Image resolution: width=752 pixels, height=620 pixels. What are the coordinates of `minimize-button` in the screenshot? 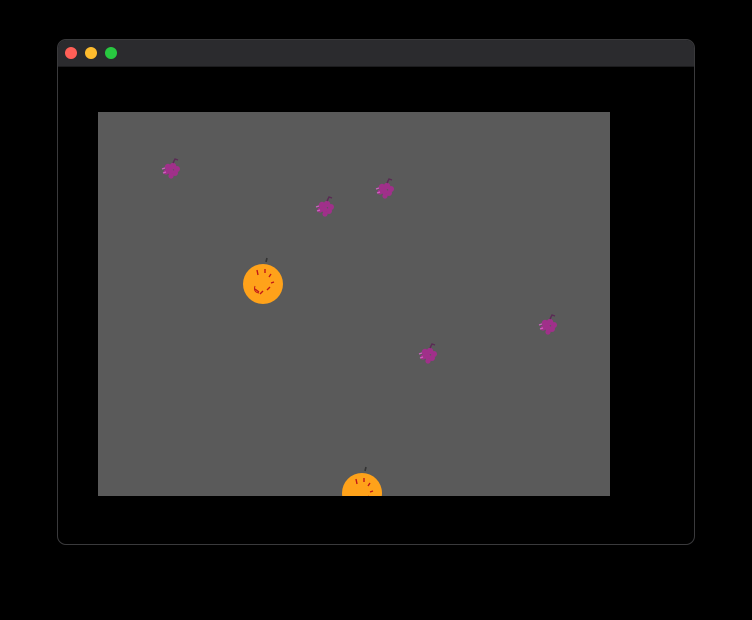 It's located at (91, 53).